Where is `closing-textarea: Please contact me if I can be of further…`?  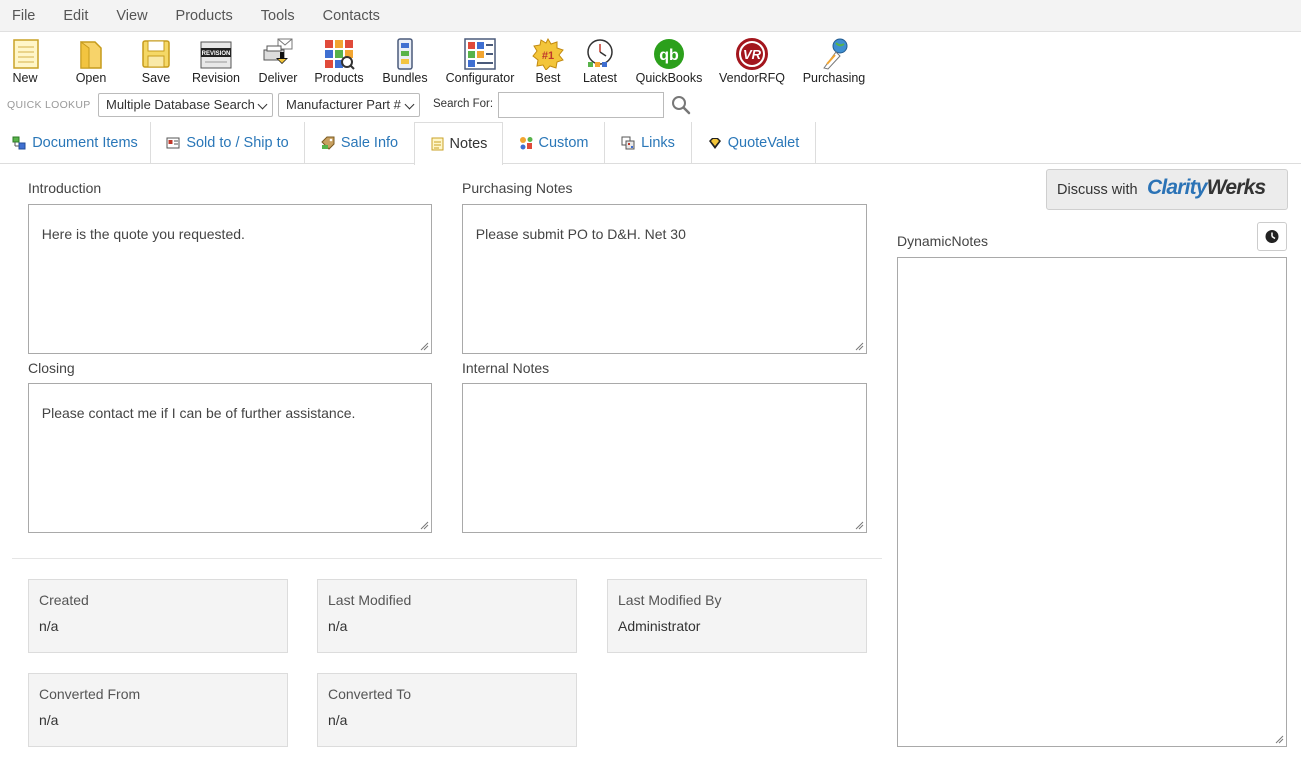 closing-textarea: Please contact me if I can be of further… is located at coordinates (230, 458).